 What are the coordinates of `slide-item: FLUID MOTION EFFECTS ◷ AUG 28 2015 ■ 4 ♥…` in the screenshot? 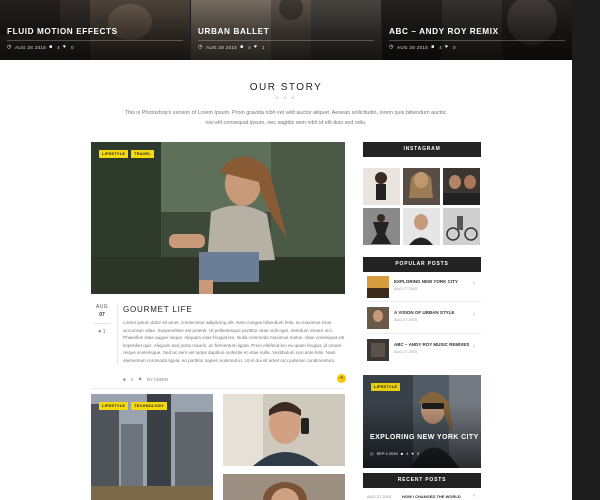 It's located at (95, 30).